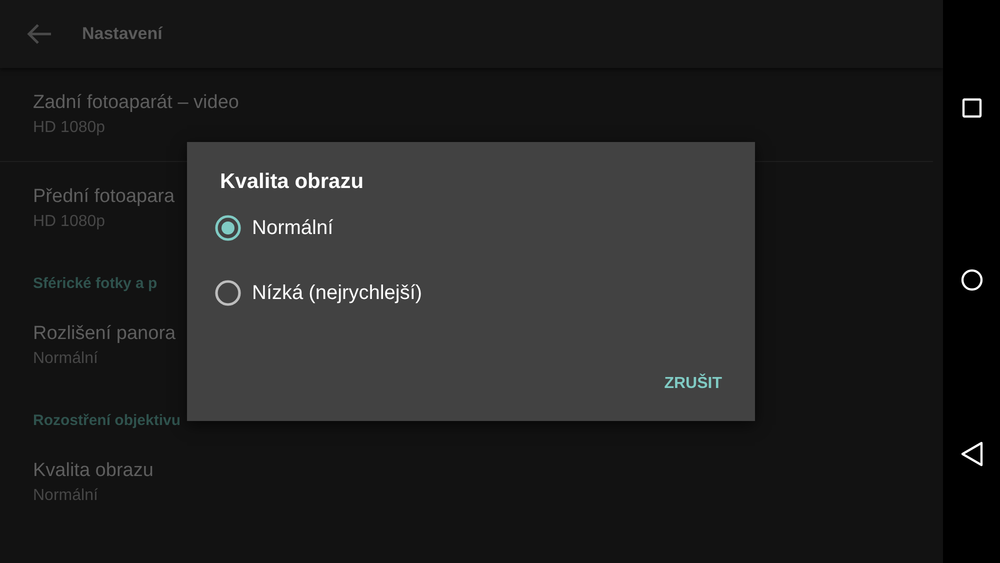 This screenshot has width=1000, height=563. Describe the element at coordinates (972, 454) in the screenshot. I see `back-triangle-icon` at that location.